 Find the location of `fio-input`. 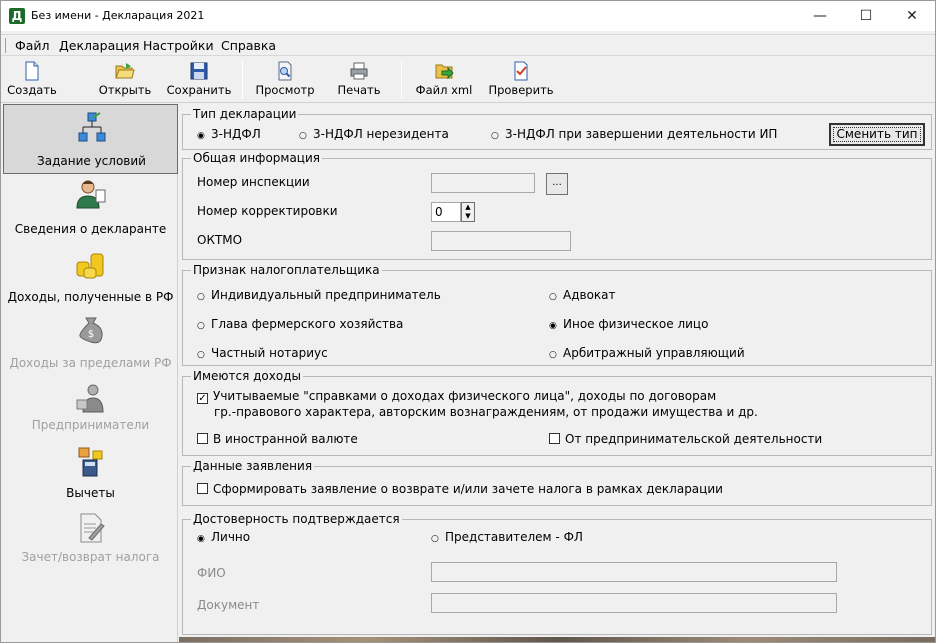

fio-input is located at coordinates (634, 572).